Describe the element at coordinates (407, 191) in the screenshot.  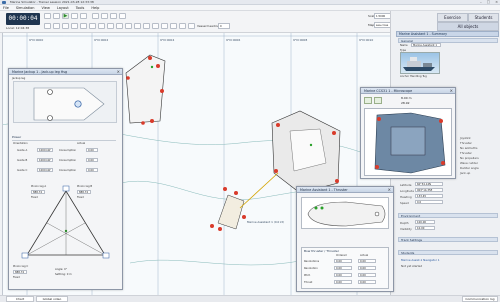
I see `longitude-label: Longitude` at that location.